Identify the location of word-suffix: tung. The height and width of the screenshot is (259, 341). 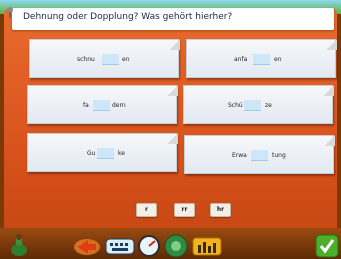
(279, 155).